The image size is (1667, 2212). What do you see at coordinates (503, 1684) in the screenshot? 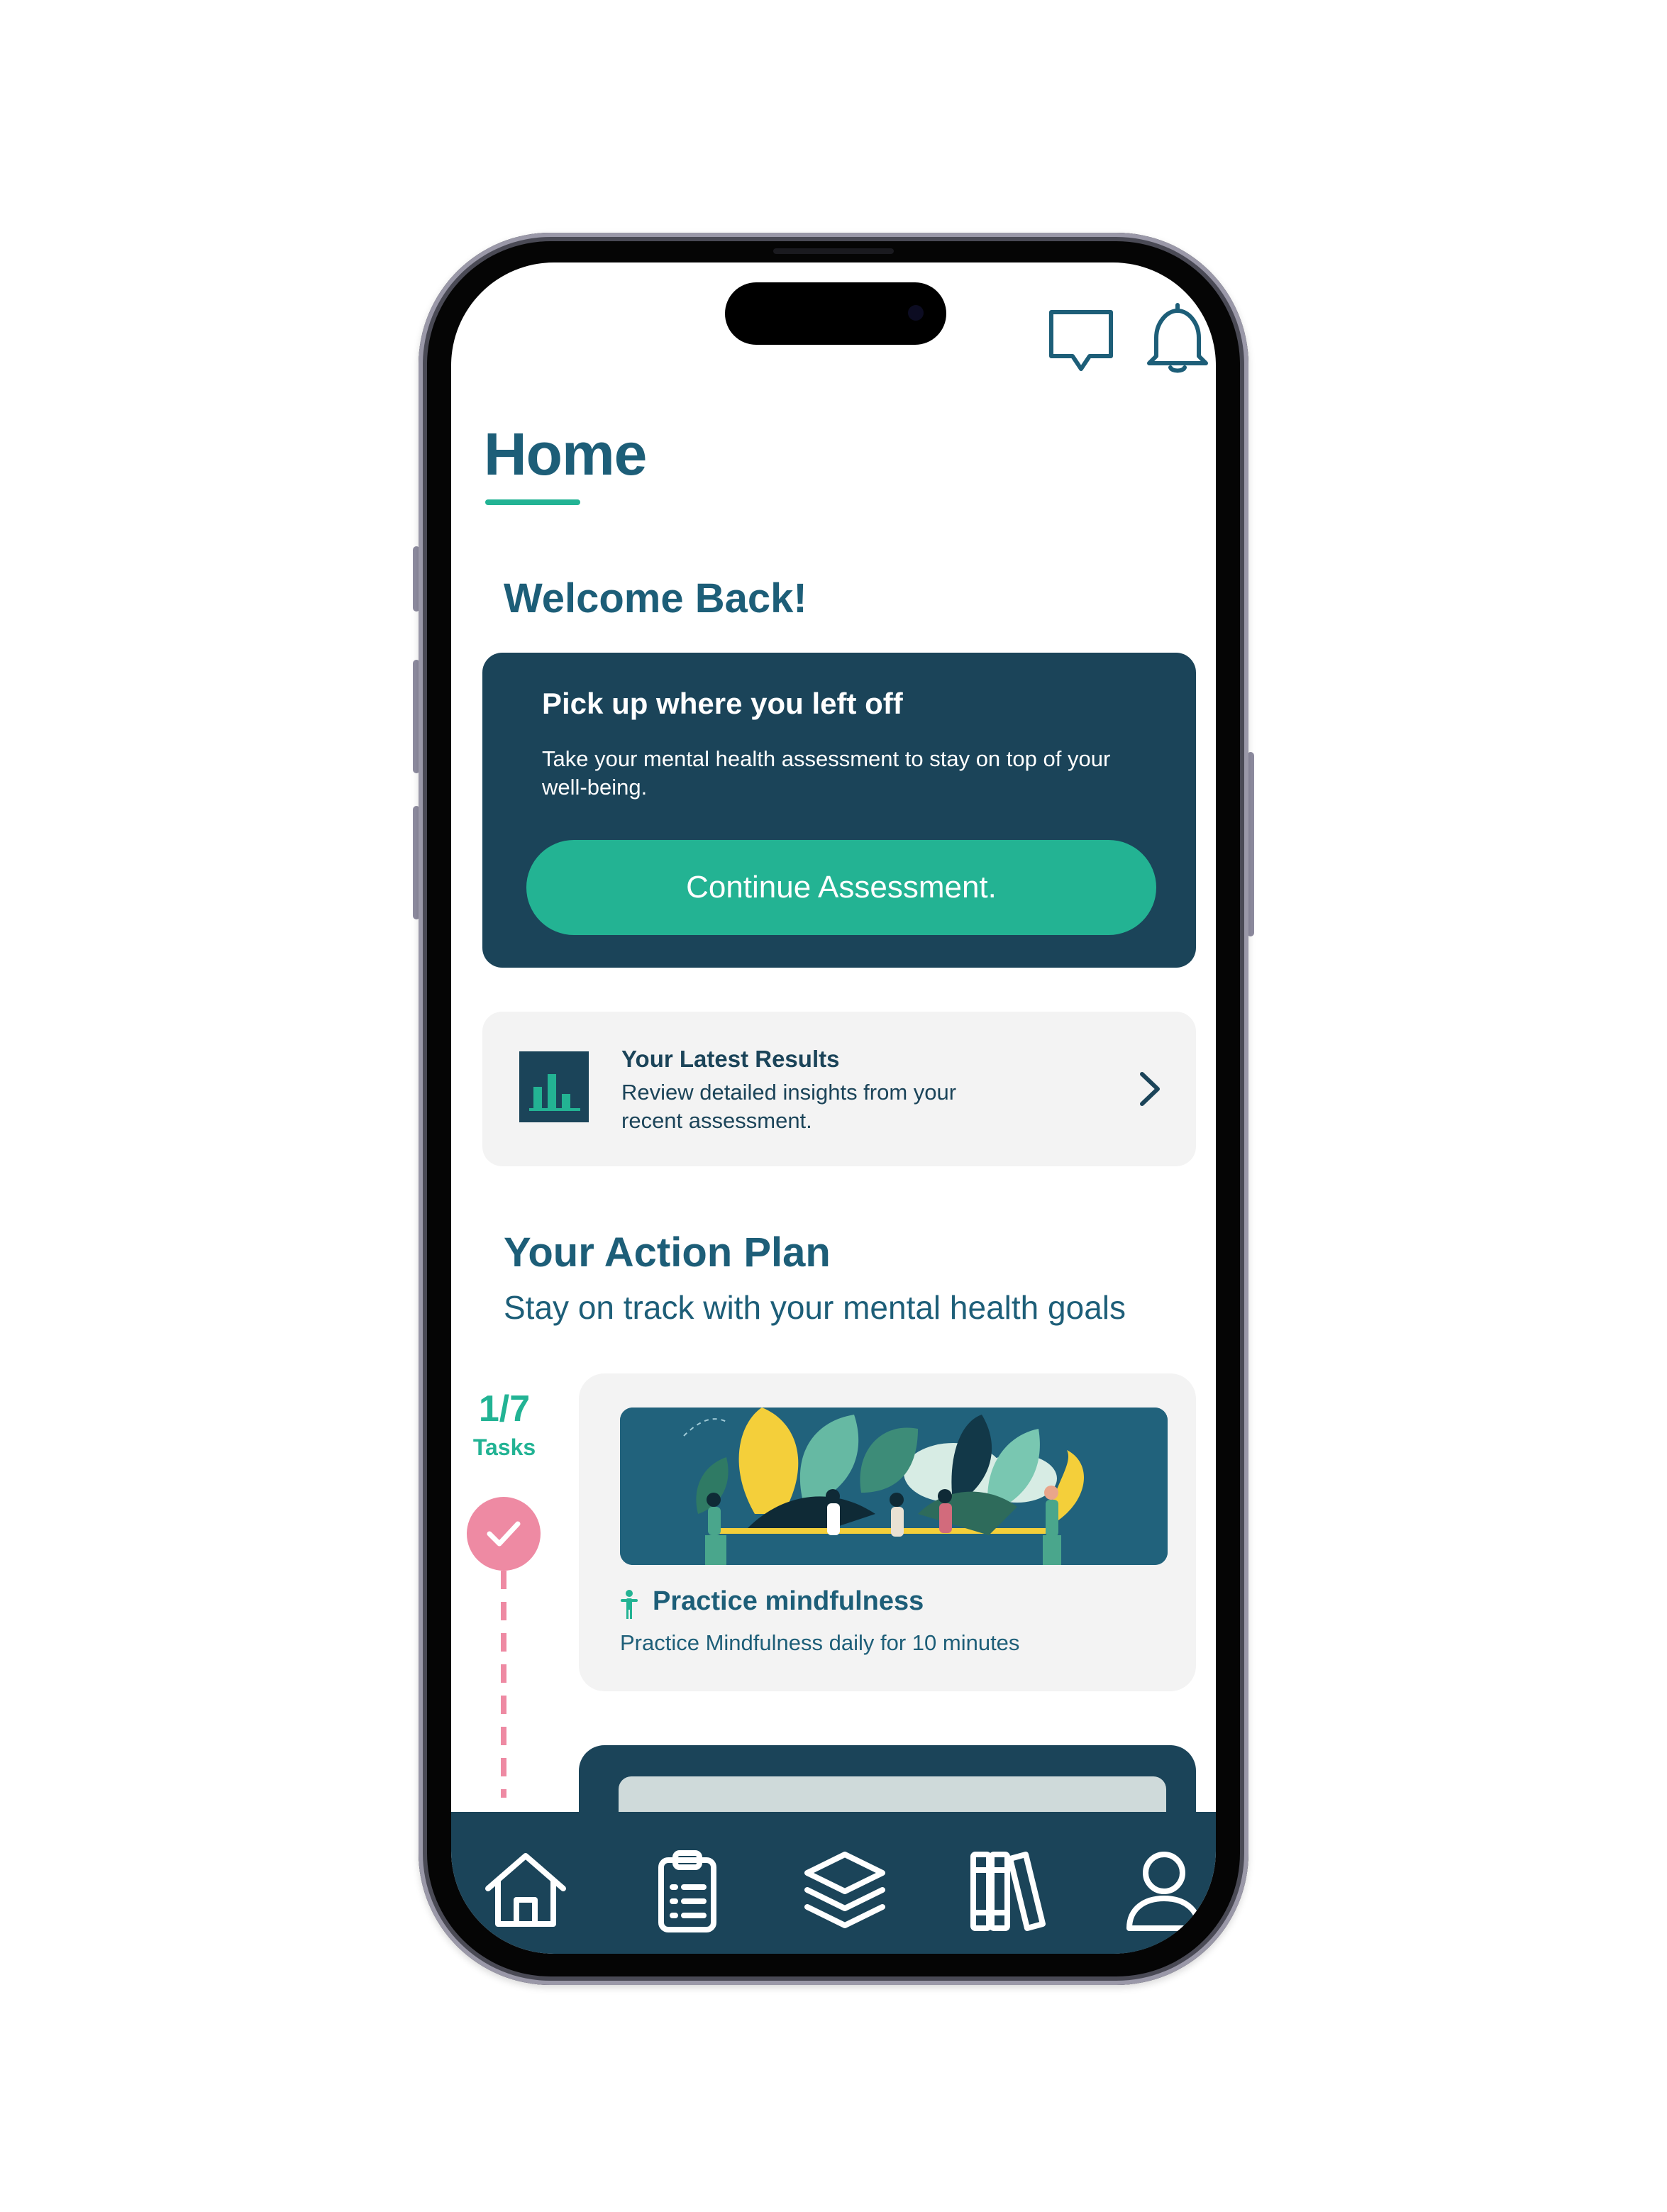
I see `timeline-connector` at bounding box center [503, 1684].